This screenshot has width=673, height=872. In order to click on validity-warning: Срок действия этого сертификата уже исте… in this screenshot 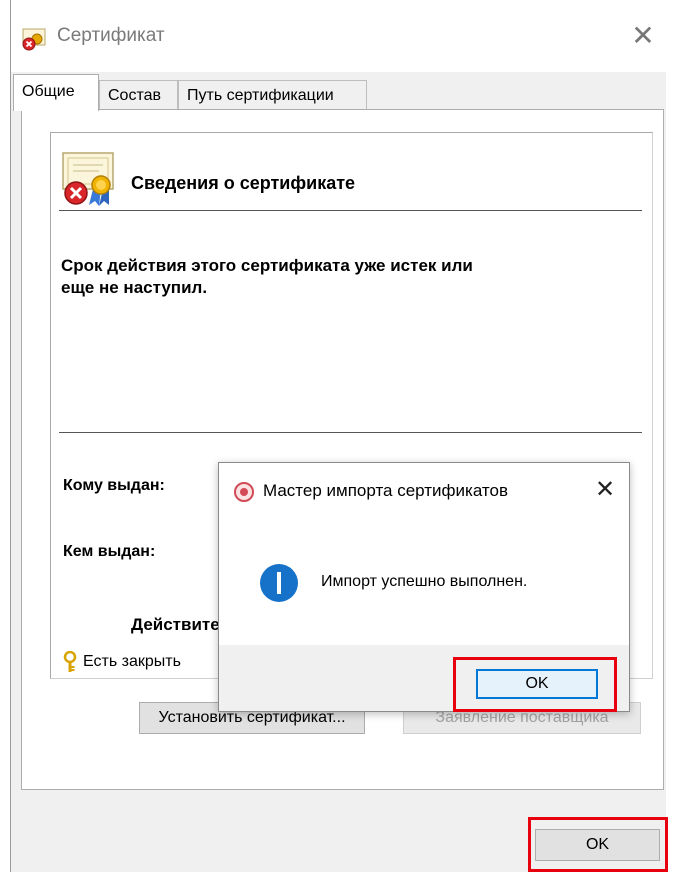, I will do `click(321, 277)`.